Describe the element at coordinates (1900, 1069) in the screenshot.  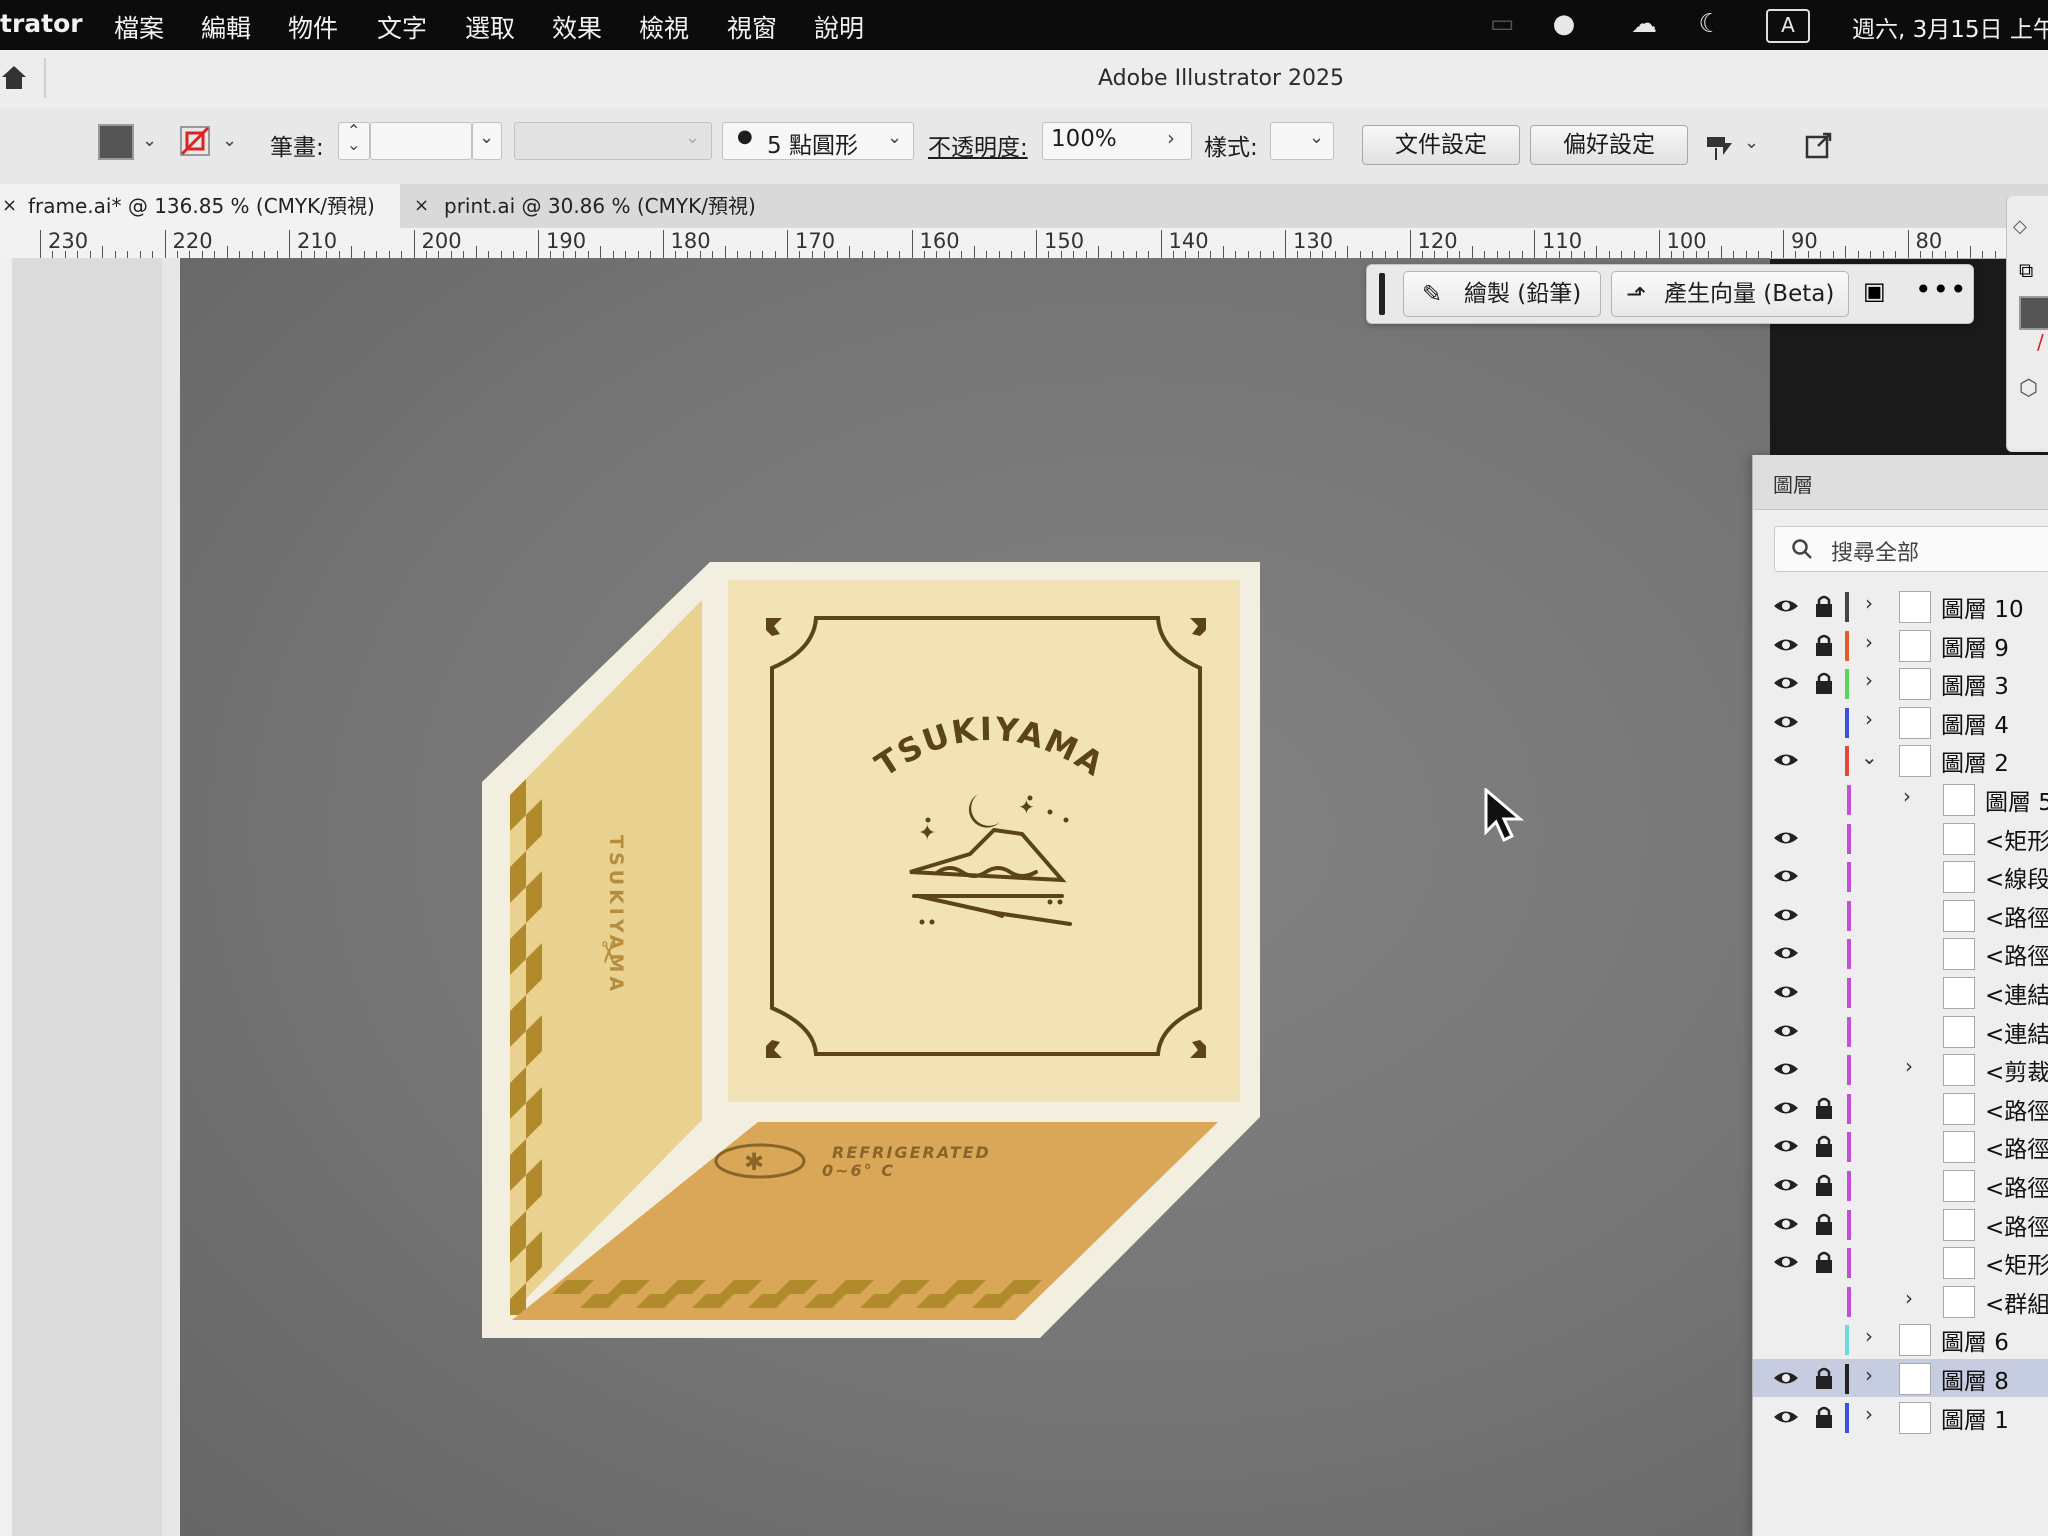
I see `layer-row: › <剪裁` at that location.